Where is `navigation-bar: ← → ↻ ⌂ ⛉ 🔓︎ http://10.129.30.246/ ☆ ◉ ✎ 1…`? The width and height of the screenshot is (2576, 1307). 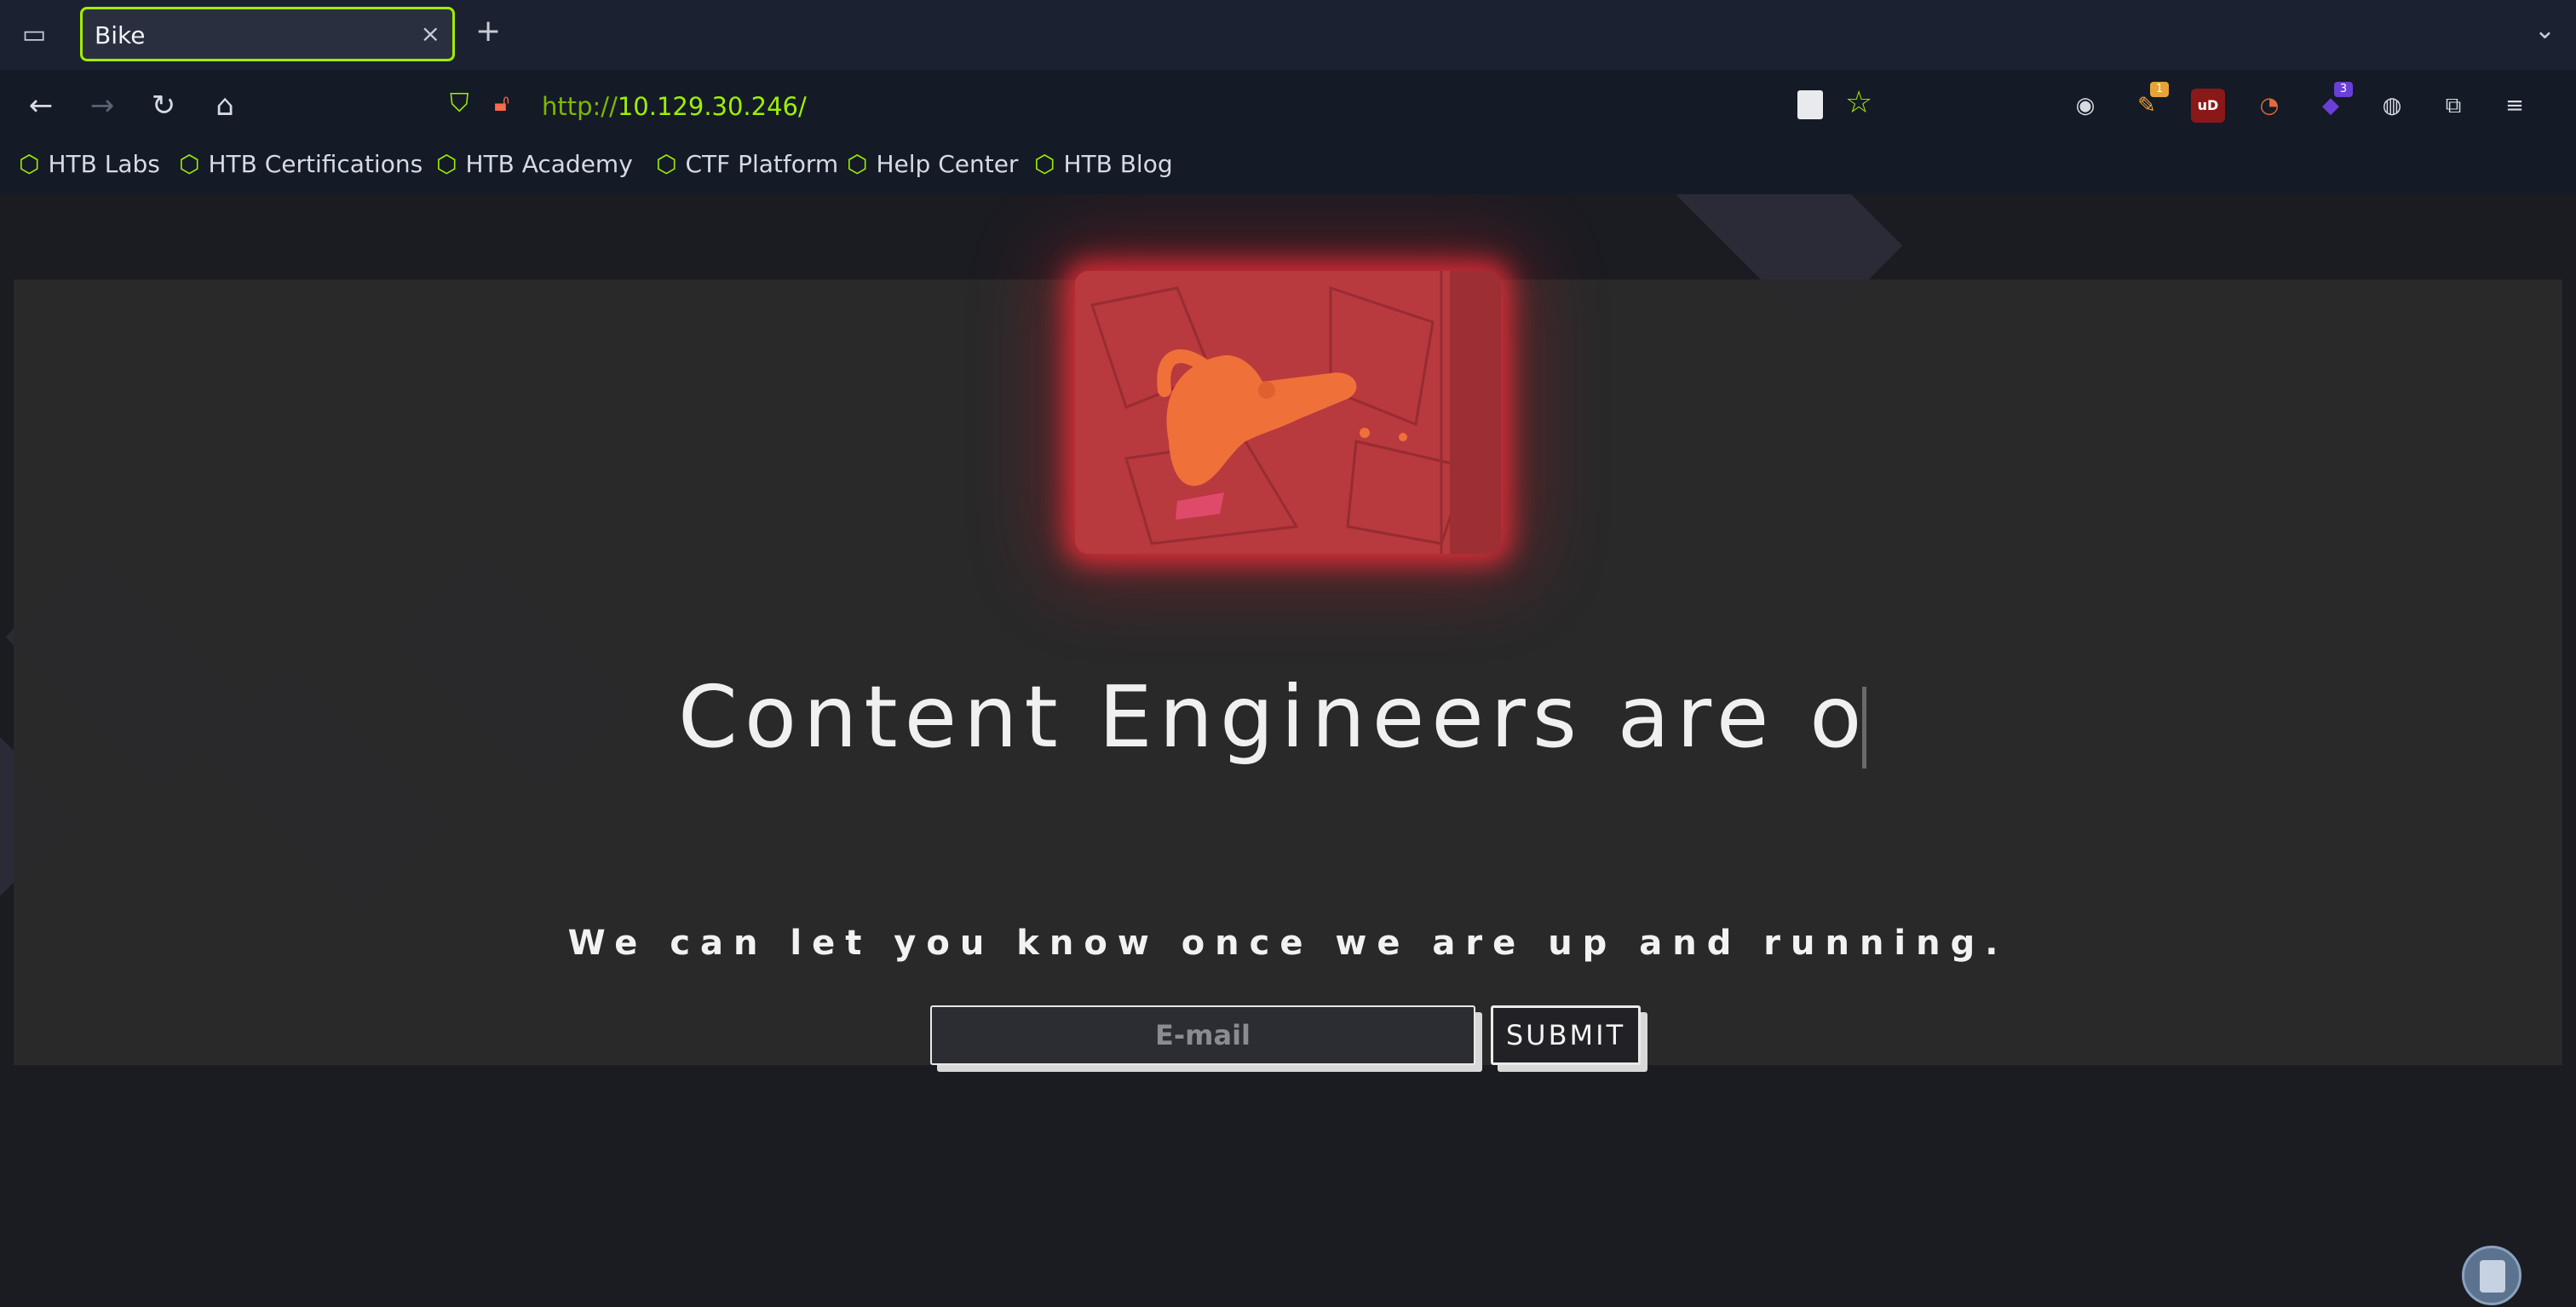 navigation-bar: ← → ↻ ⌂ ⛉ 🔓︎ http://10.129.30.246/ ☆ ◉ ✎ 1… is located at coordinates (1288, 105).